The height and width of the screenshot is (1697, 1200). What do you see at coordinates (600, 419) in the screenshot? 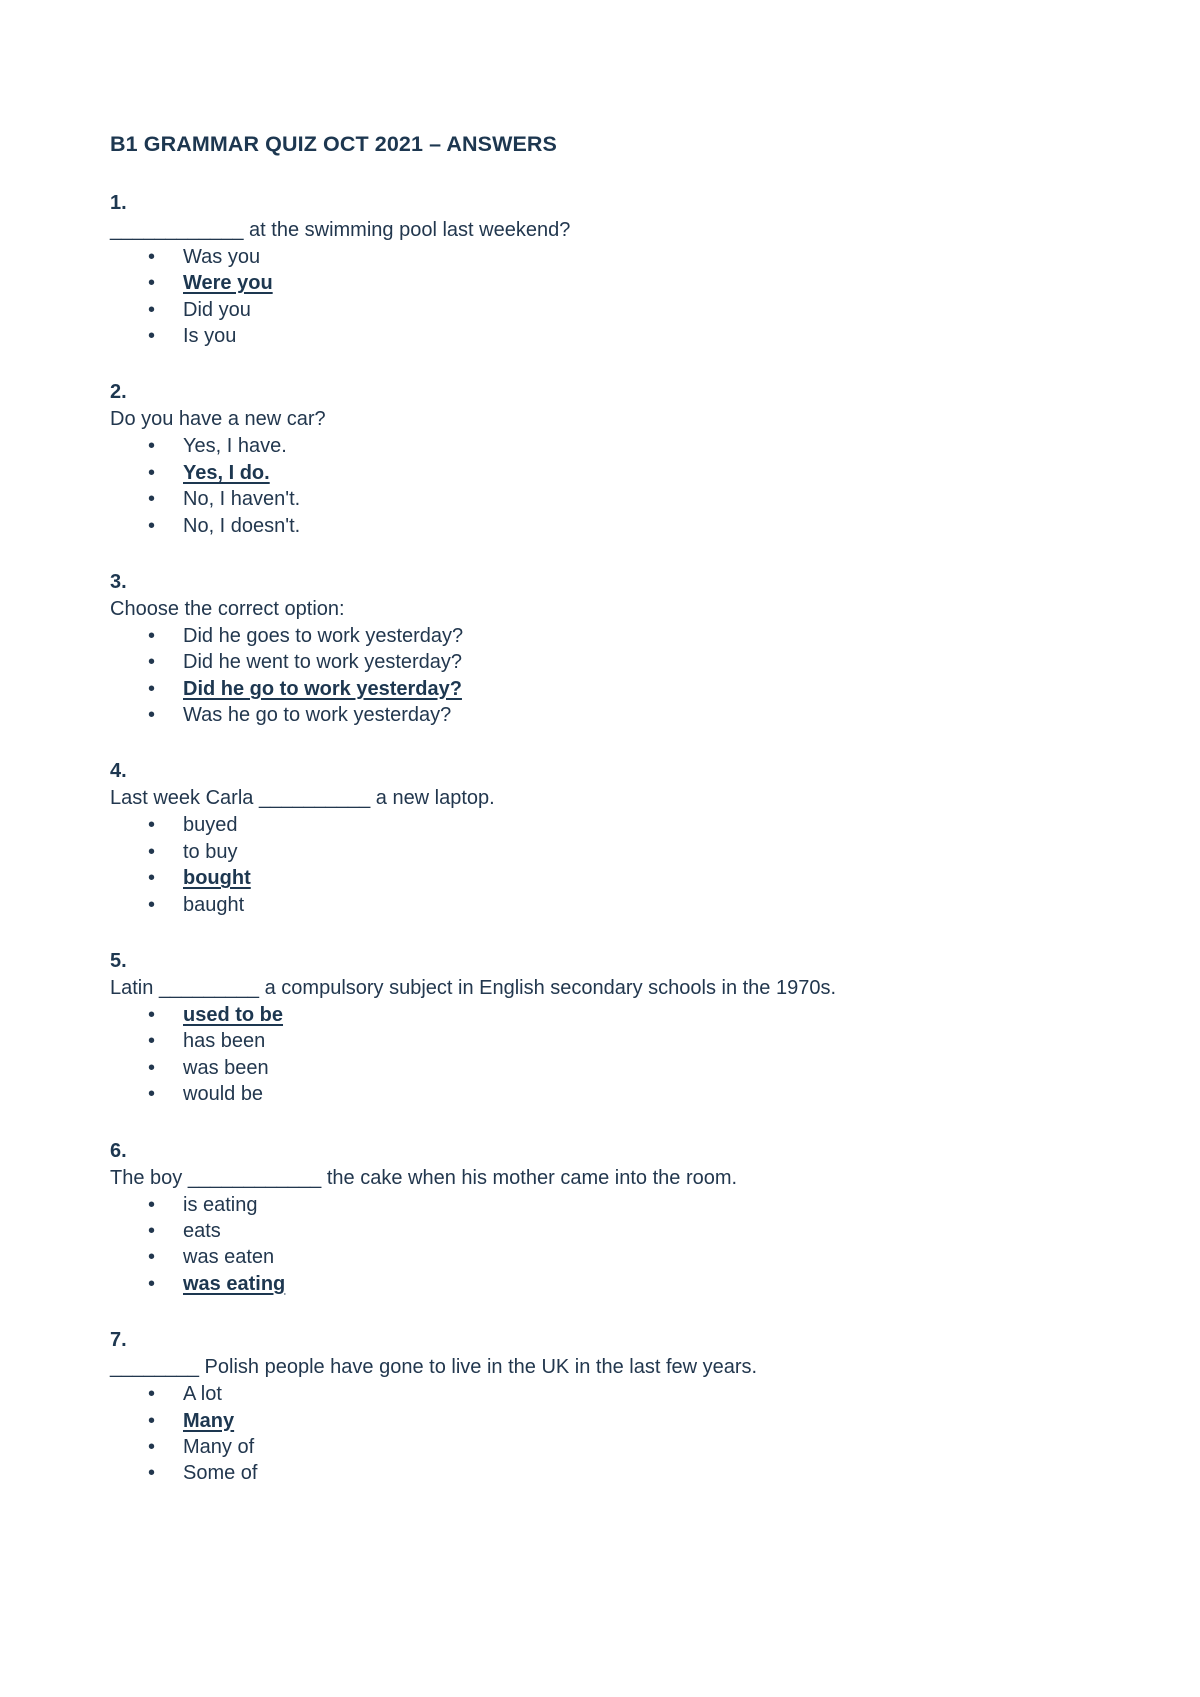
I see `question-prompt: Do you have a new car?` at bounding box center [600, 419].